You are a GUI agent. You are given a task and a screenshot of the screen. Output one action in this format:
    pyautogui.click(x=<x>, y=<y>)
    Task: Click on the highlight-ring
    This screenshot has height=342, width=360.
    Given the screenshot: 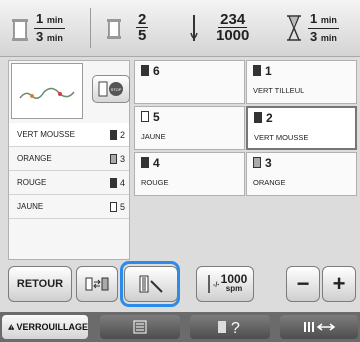 What is the action you would take?
    pyautogui.click(x=150, y=284)
    